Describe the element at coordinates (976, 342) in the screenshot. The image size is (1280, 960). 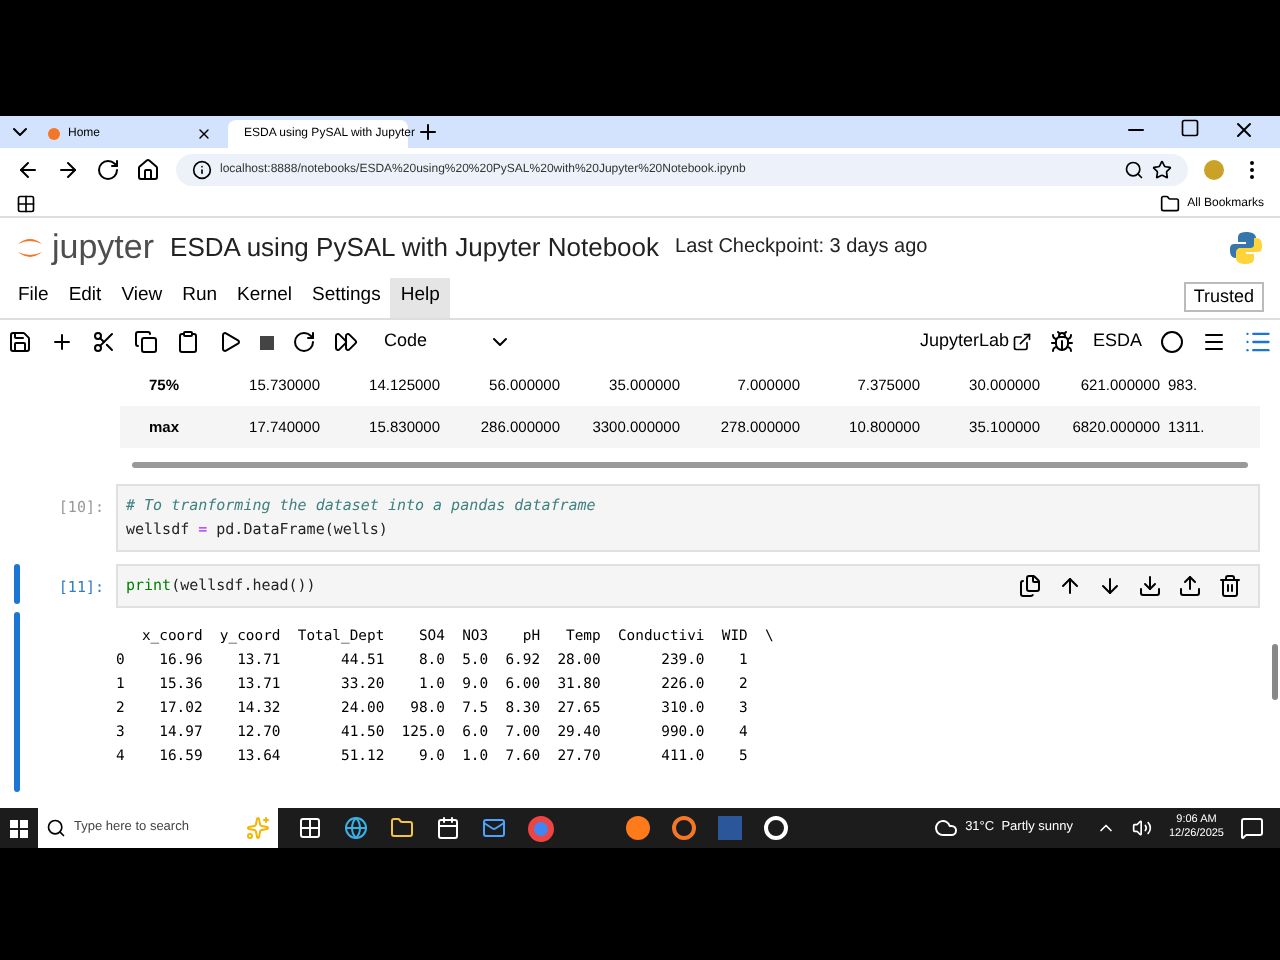
I see `jupyterlab-link: JupyterLab` at that location.